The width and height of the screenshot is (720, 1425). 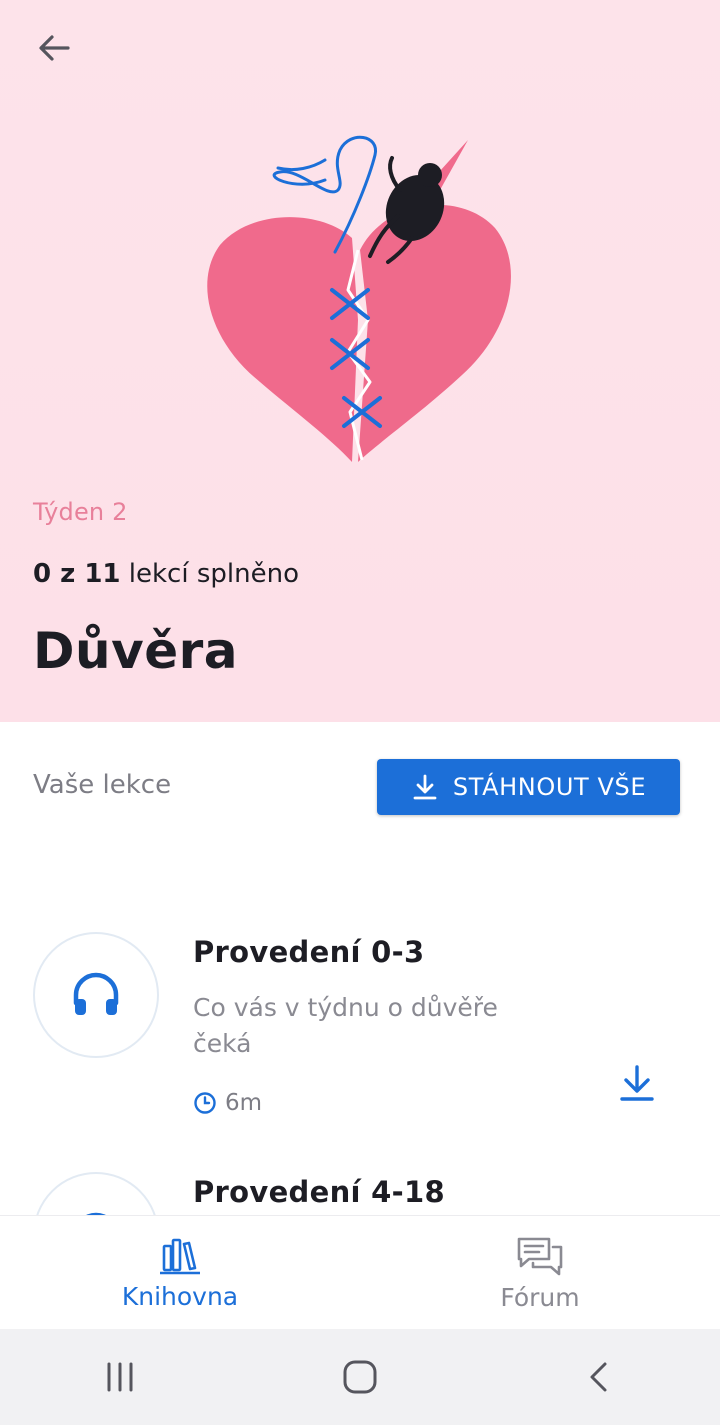 I want to click on recent-apps-icon, so click(x=120, y=1377).